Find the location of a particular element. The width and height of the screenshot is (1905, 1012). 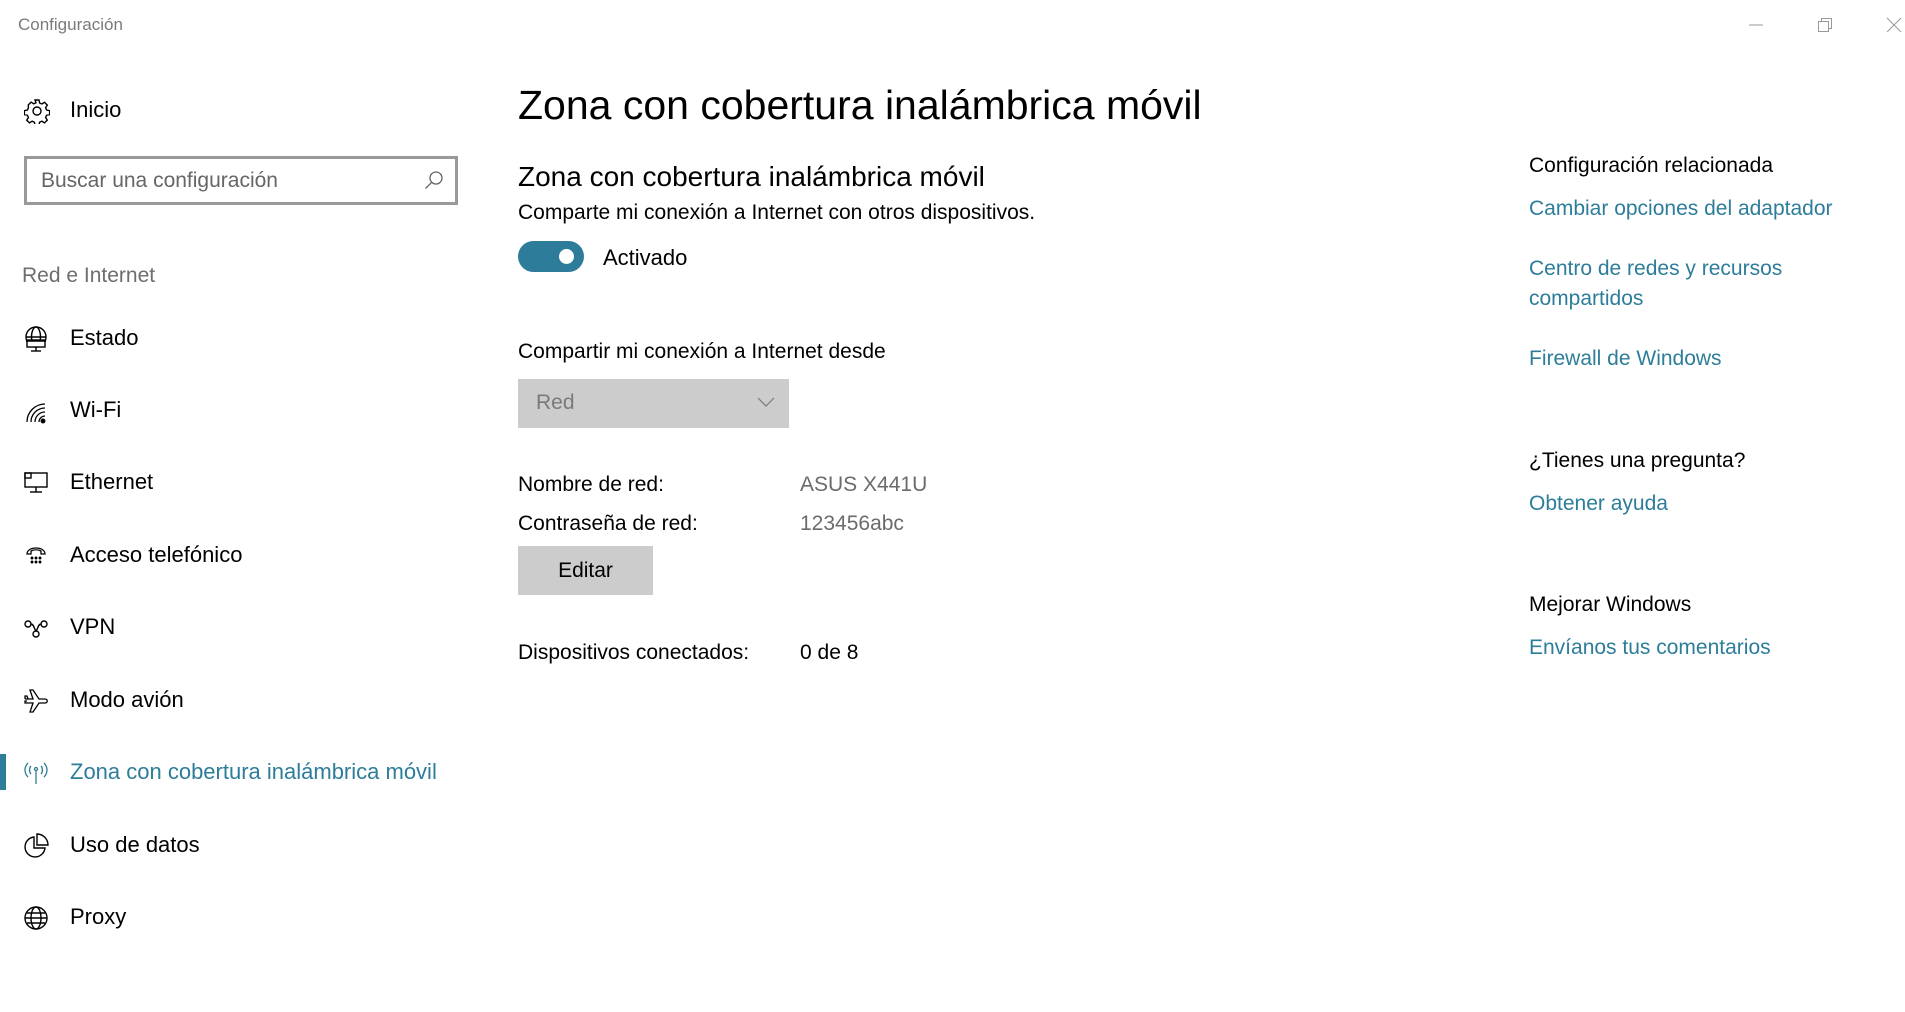

search-input is located at coordinates (226, 180).